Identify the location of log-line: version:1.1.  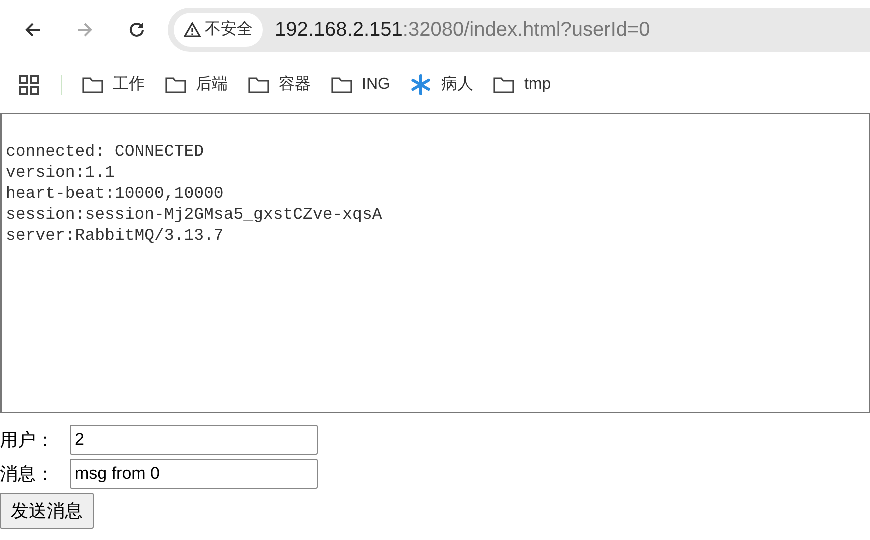
(61, 172).